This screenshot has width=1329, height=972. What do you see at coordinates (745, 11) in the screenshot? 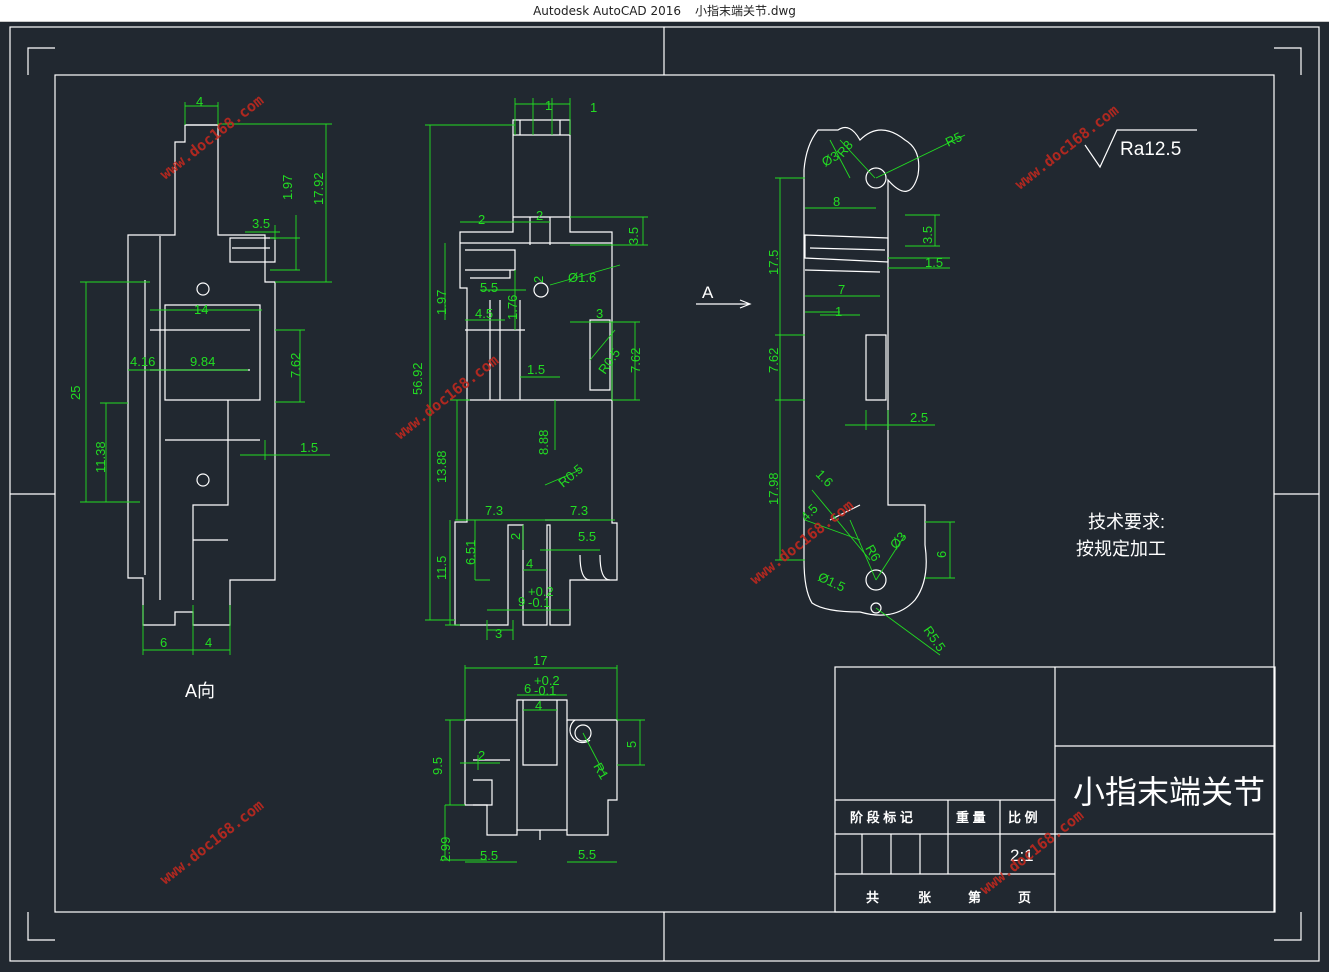
I see `file-name: 小指末端关节.dwg` at bounding box center [745, 11].